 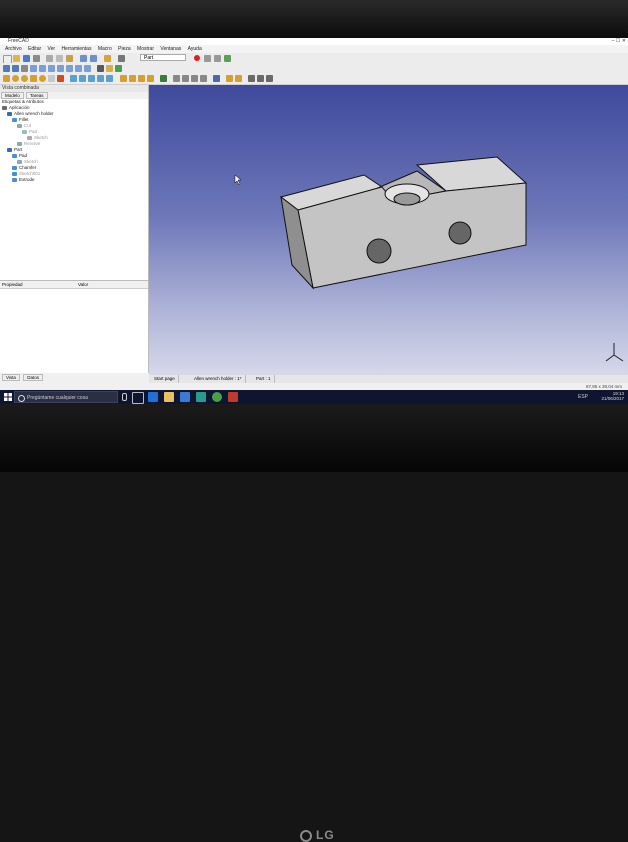 I want to click on cone-icon, so click(x=33, y=78).